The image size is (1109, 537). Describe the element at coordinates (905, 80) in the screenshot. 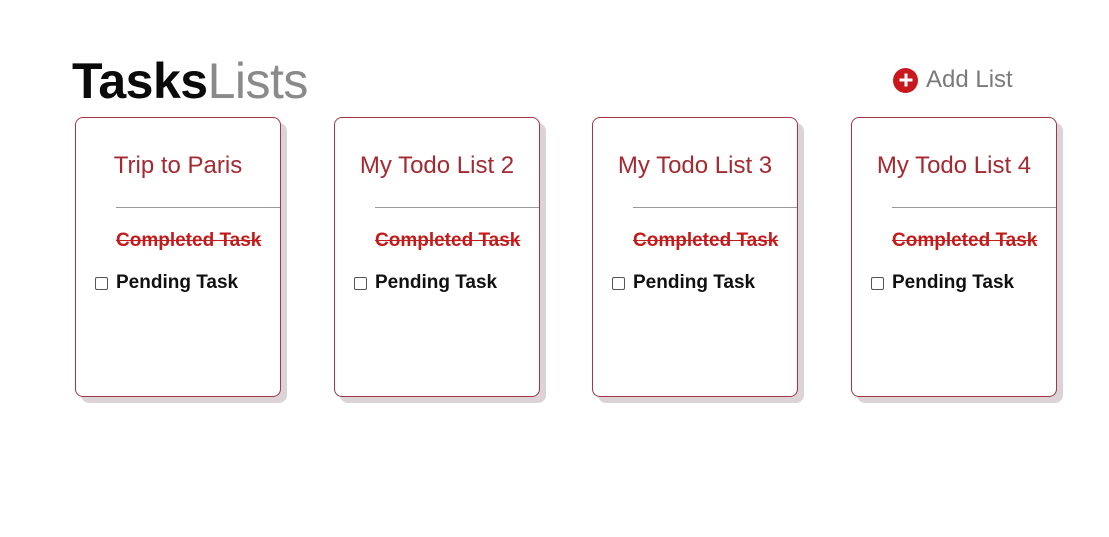

I see `plus-circle-icon` at that location.